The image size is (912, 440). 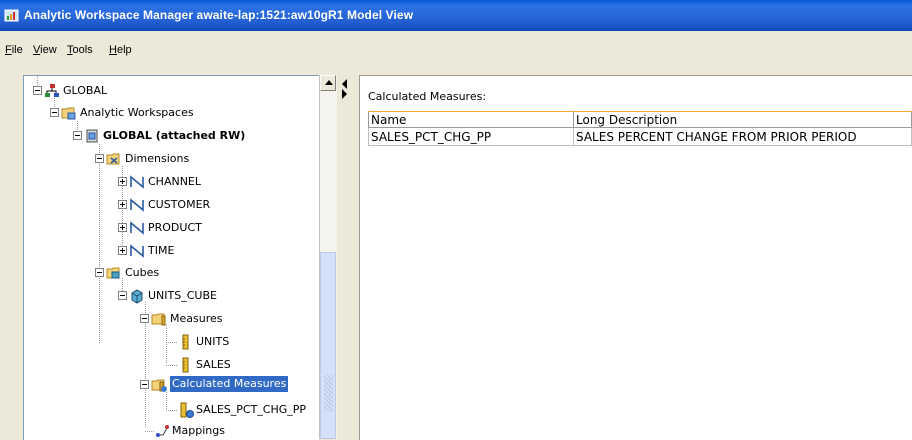 I want to click on tree-label: UNITS, so click(x=213, y=341).